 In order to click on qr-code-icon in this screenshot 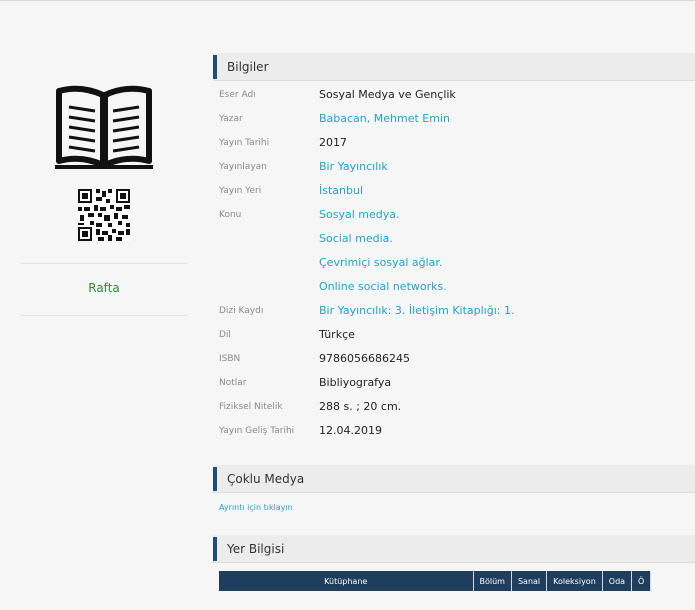, I will do `click(104, 215)`.